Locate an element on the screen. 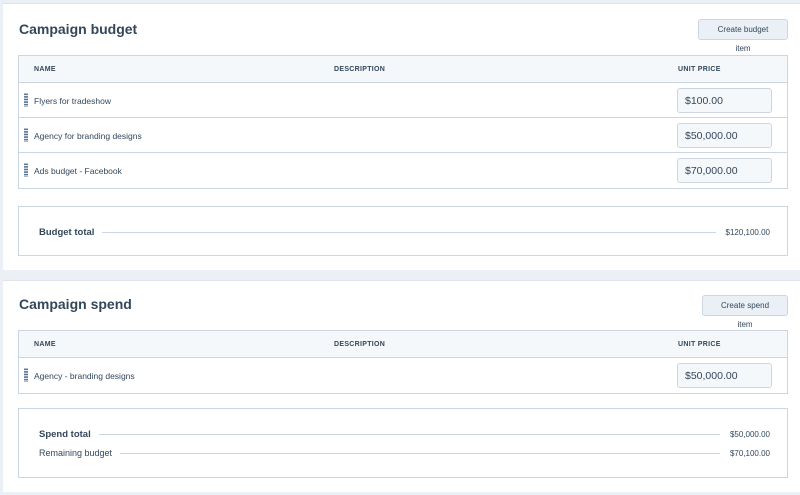 This screenshot has width=800, height=495. budget-total-line: Budget total $120,100.00 is located at coordinates (404, 232).